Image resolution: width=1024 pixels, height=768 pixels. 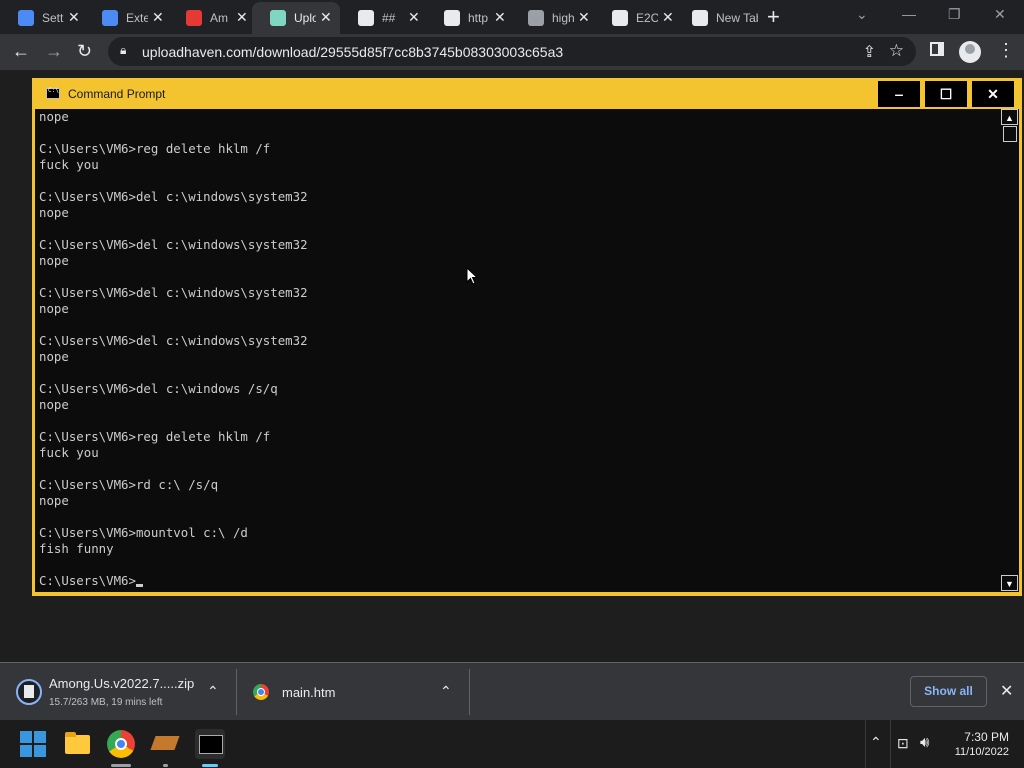 What do you see at coordinates (899, 94) in the screenshot?
I see `minimize-button: ‒` at bounding box center [899, 94].